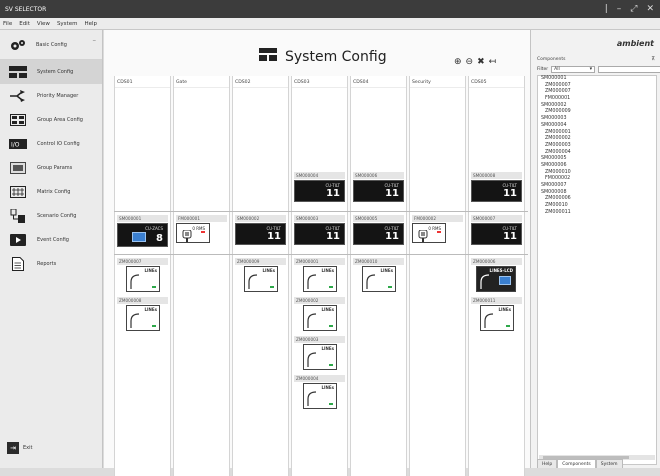 The image size is (660, 476). I want to click on sidebar-header: Basic Config –, so click(51, 45).